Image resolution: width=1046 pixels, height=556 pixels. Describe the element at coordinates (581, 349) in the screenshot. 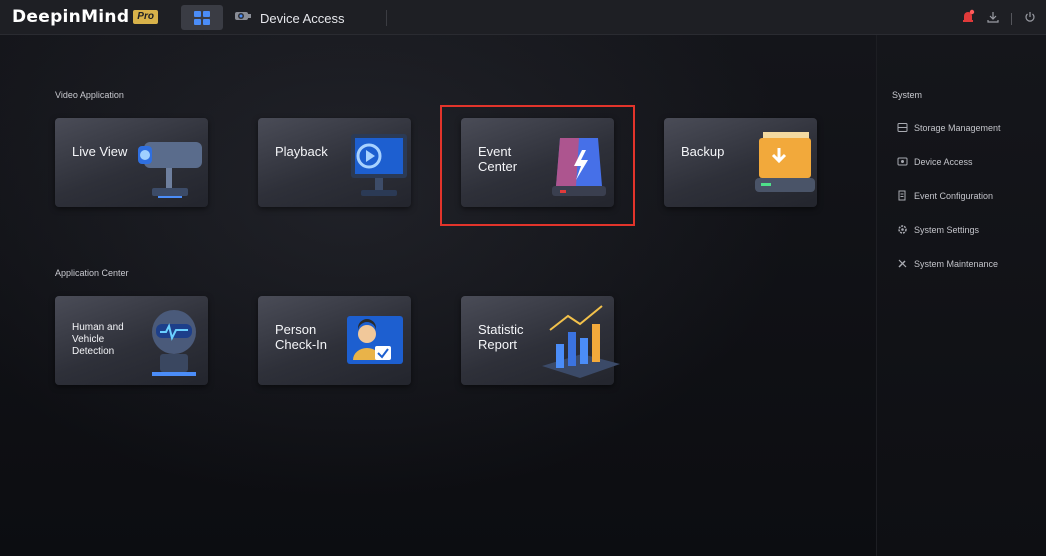

I see `bar-chart-icon` at that location.